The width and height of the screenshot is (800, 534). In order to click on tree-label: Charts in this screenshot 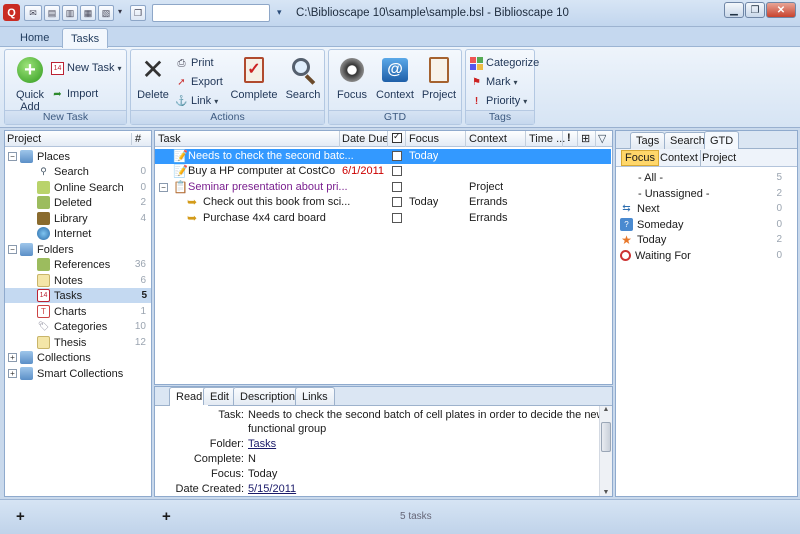, I will do `click(70, 311)`.